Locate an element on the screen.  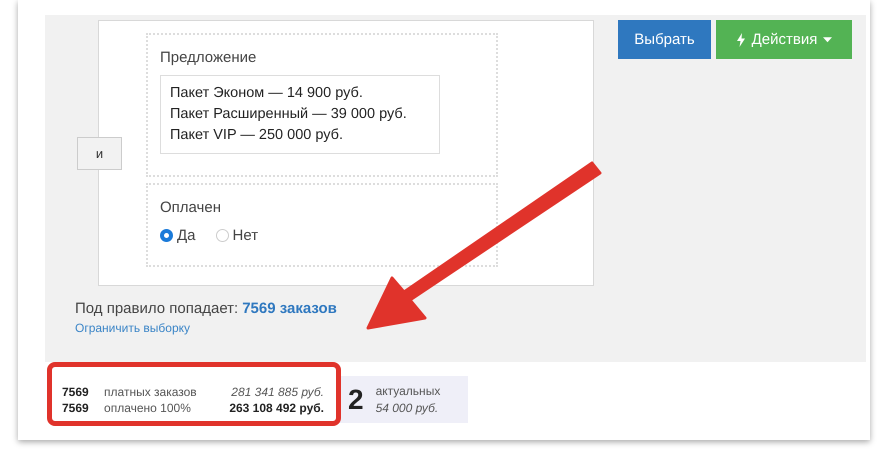
action-button: Действия is located at coordinates (784, 39).